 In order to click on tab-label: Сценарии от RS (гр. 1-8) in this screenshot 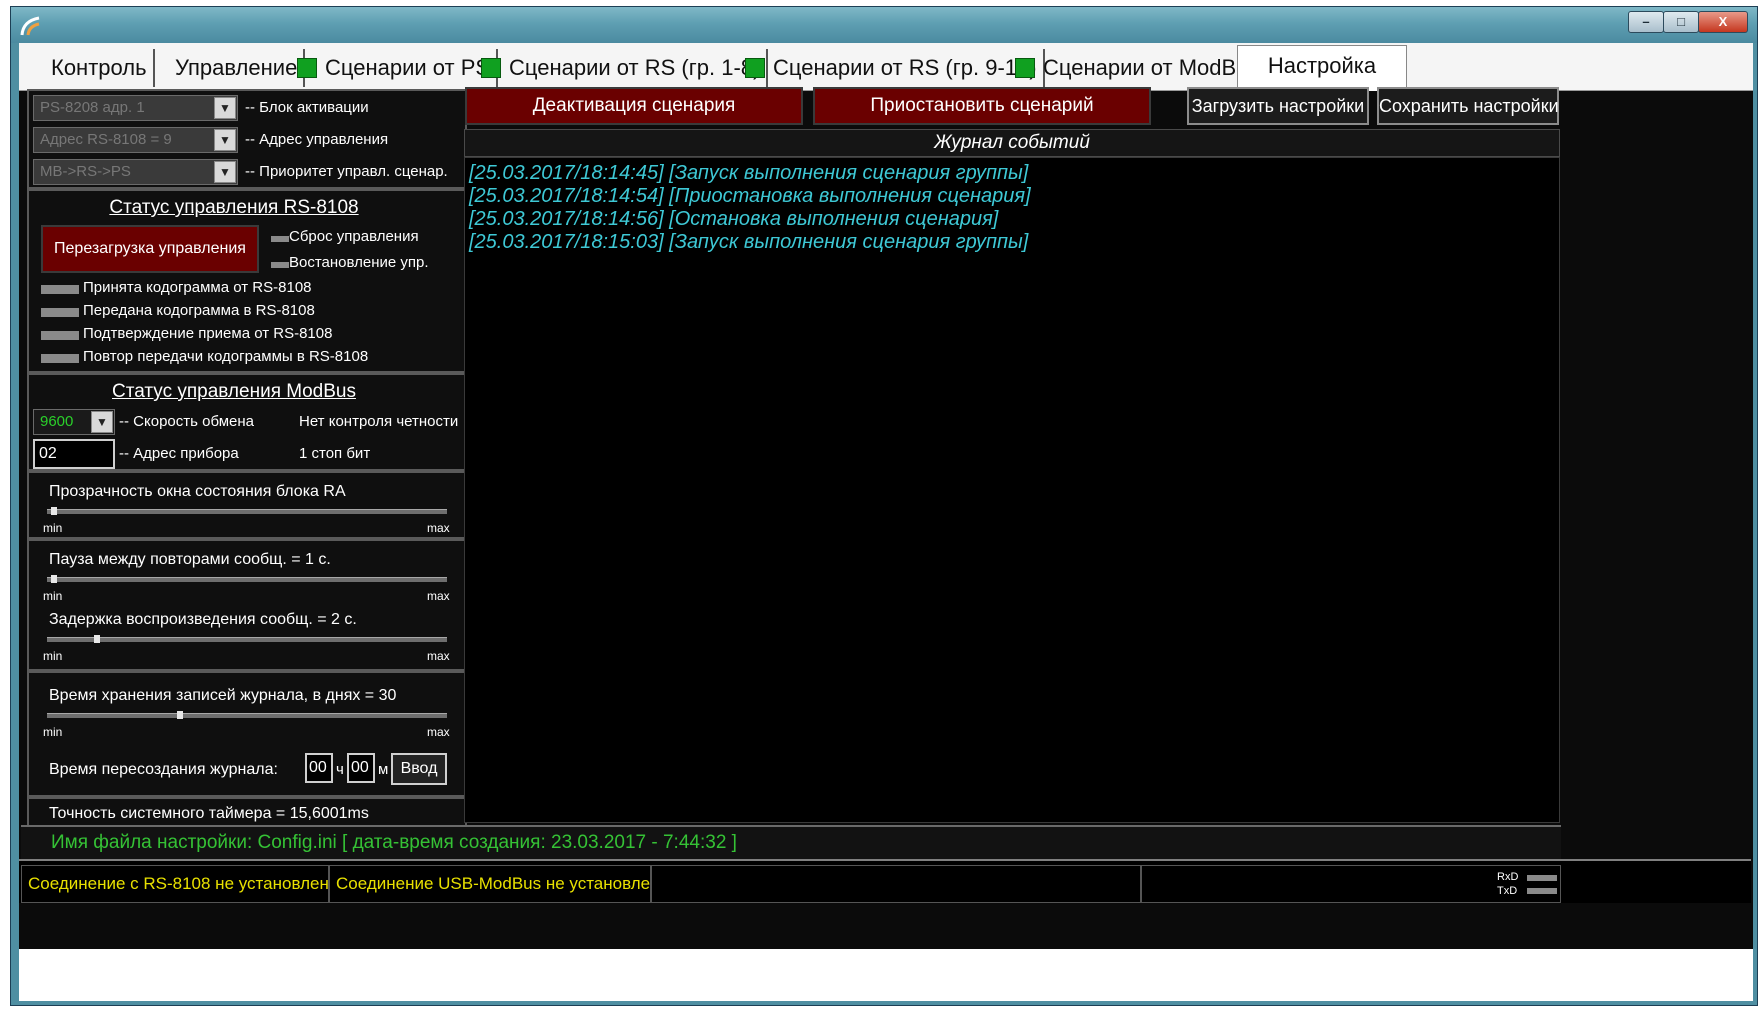, I will do `click(635, 67)`.